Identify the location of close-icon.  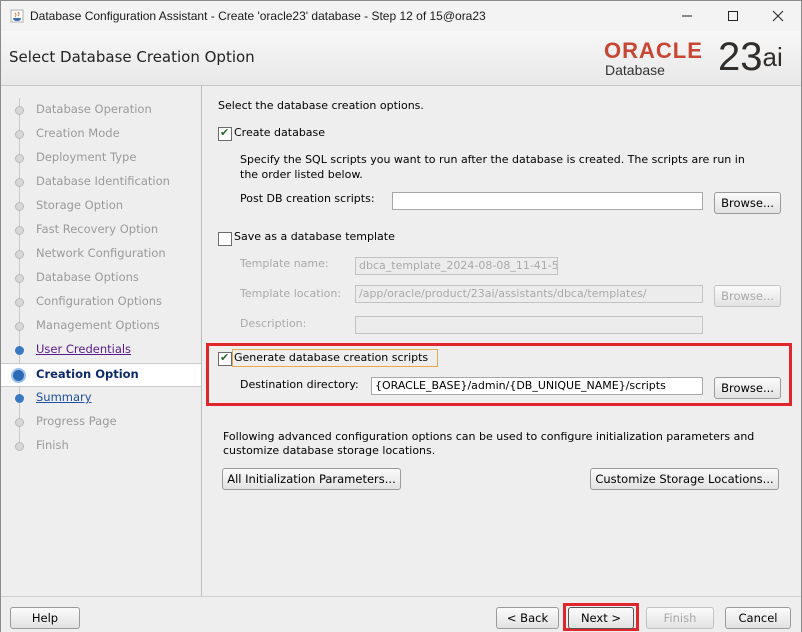
(778, 16).